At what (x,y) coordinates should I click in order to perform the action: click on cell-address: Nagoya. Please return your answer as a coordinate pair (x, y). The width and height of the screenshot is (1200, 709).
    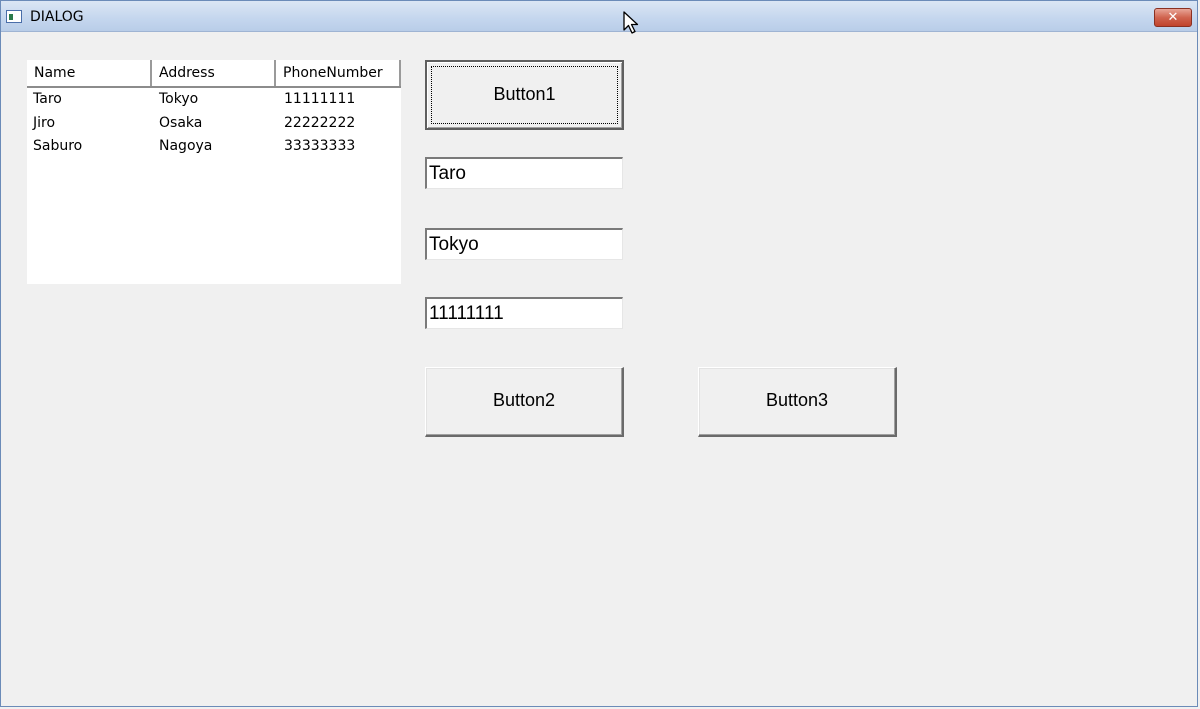
    Looking at the image, I should click on (186, 146).